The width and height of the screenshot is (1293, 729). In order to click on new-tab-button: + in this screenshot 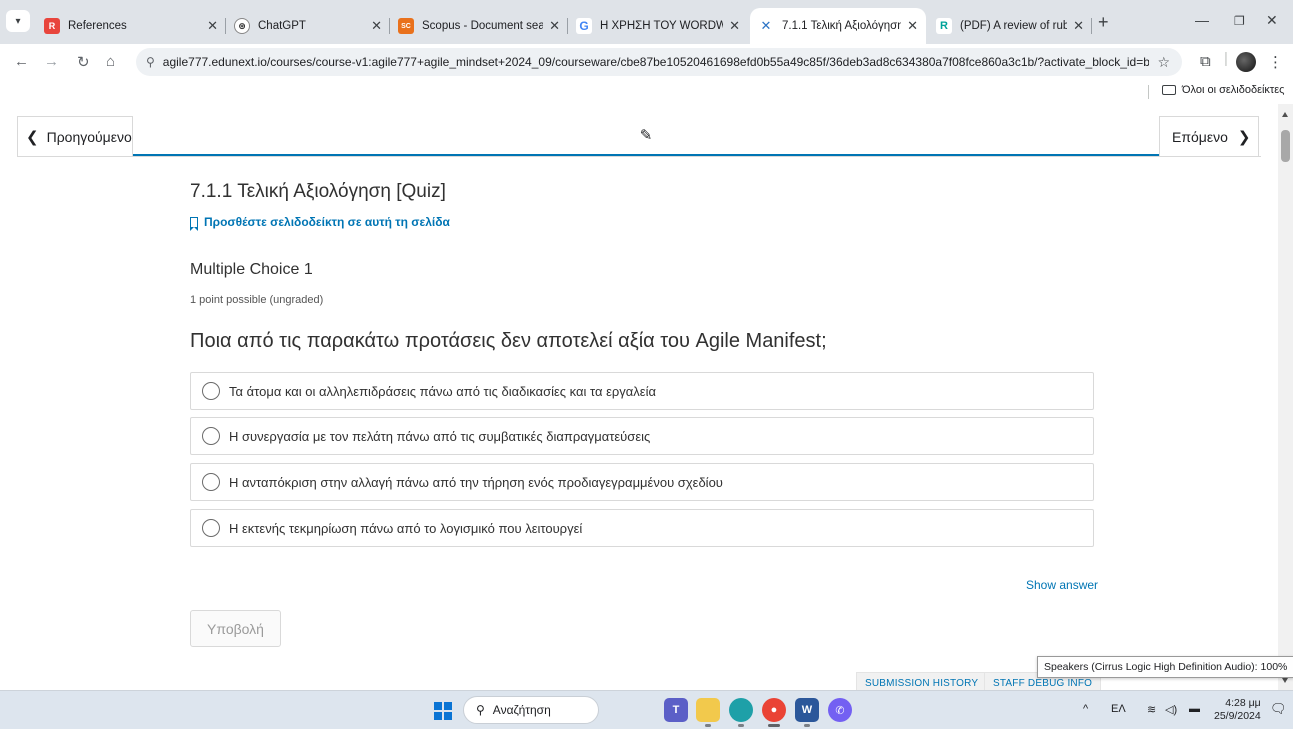, I will do `click(1103, 22)`.